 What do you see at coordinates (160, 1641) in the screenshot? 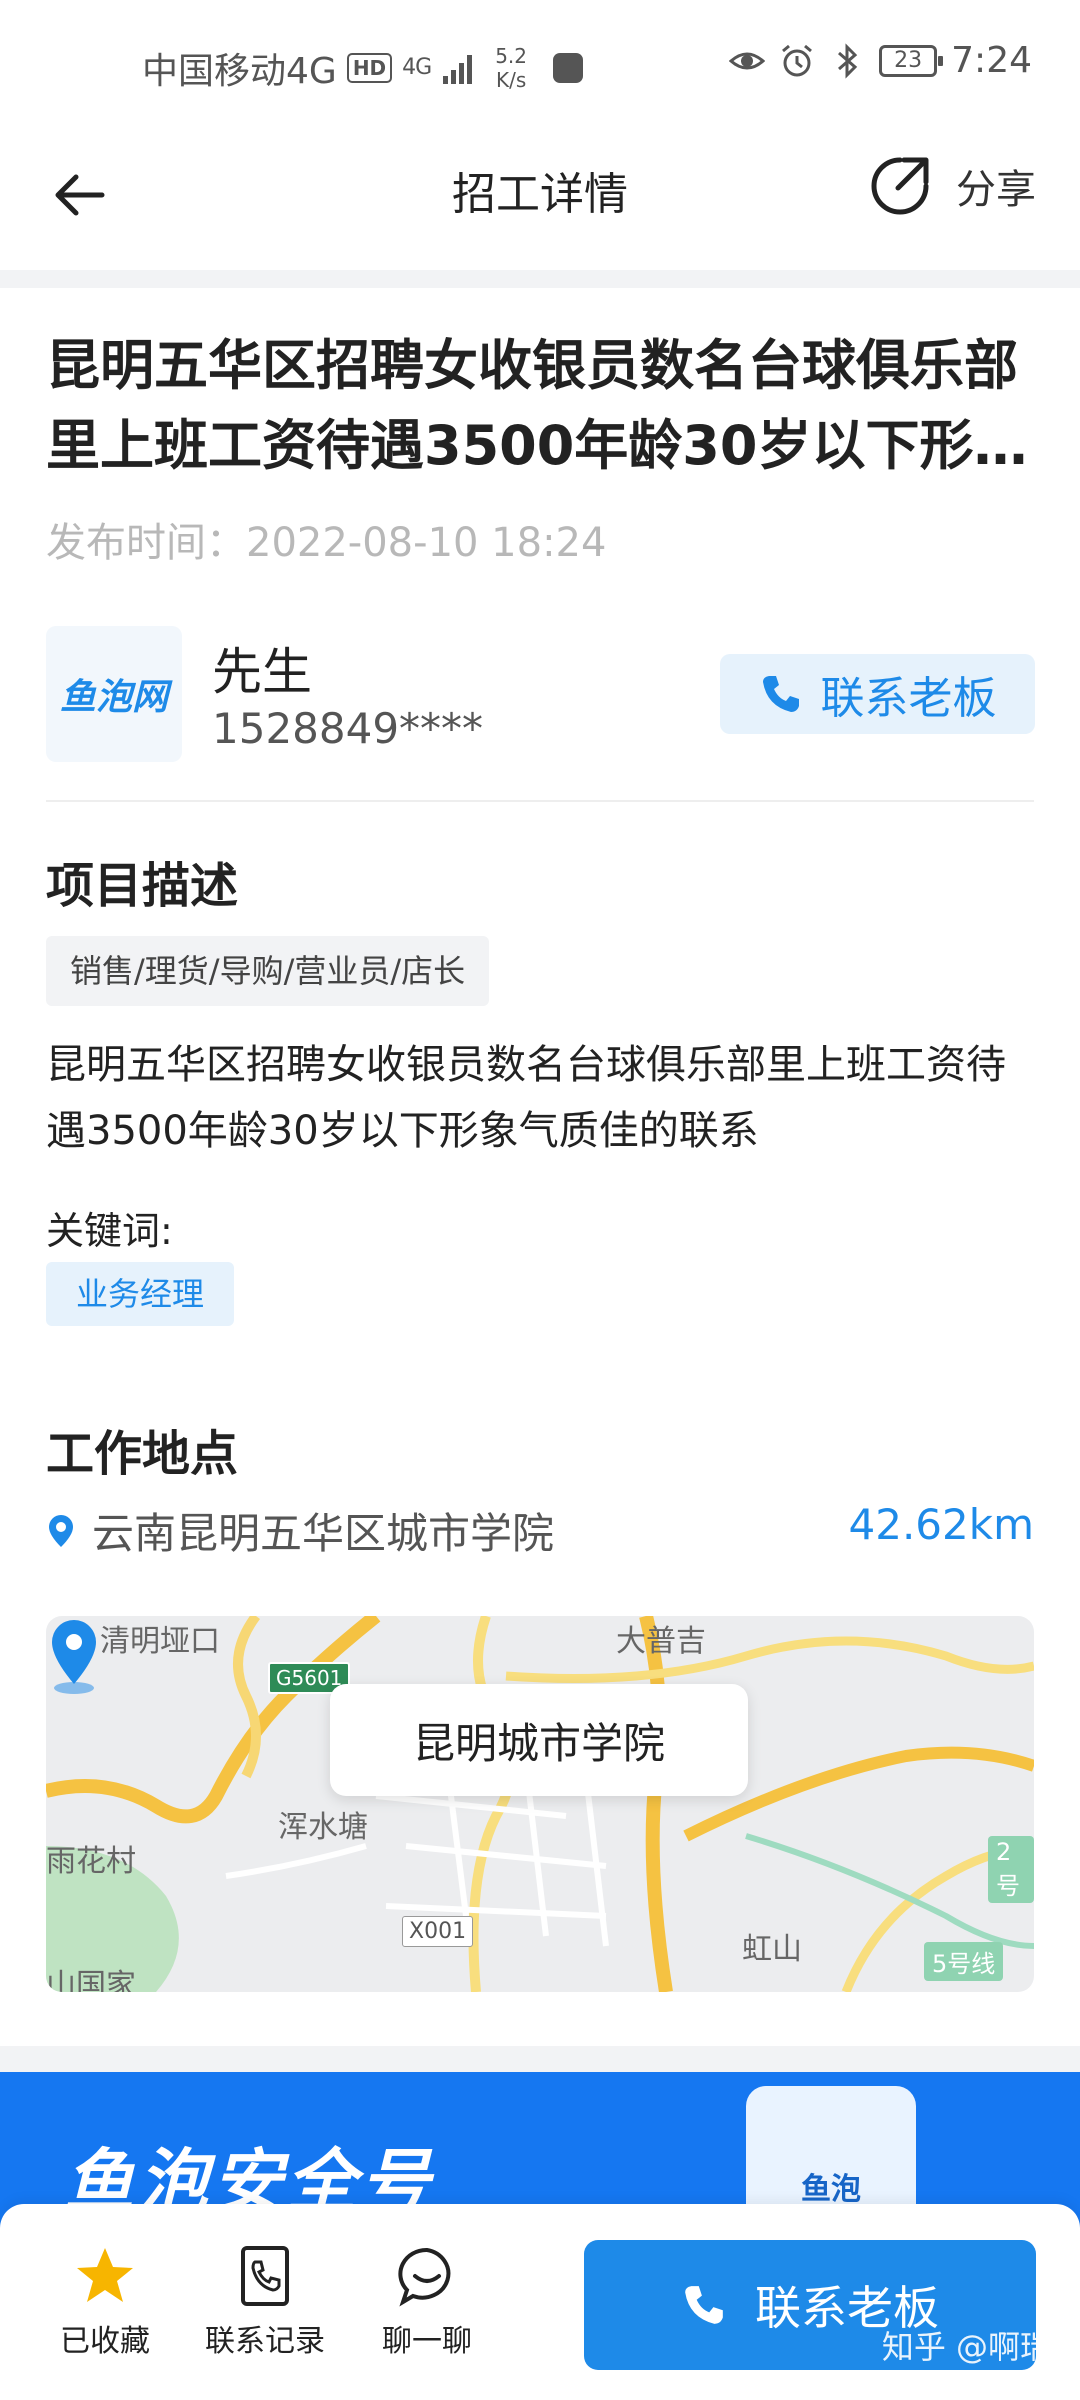
I see `map-label: 清明垭口` at bounding box center [160, 1641].